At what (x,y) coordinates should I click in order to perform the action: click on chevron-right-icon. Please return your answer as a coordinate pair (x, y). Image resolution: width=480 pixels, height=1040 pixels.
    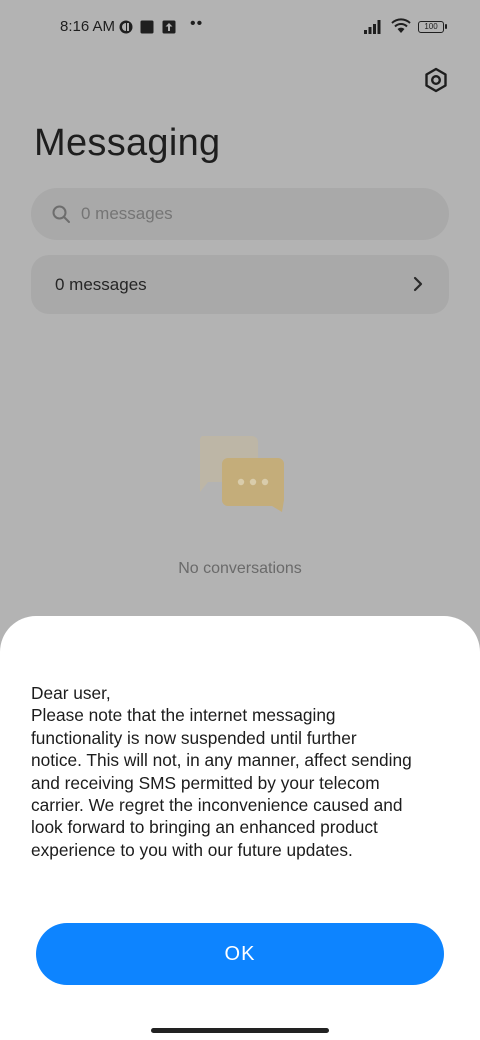
    Looking at the image, I should click on (418, 284).